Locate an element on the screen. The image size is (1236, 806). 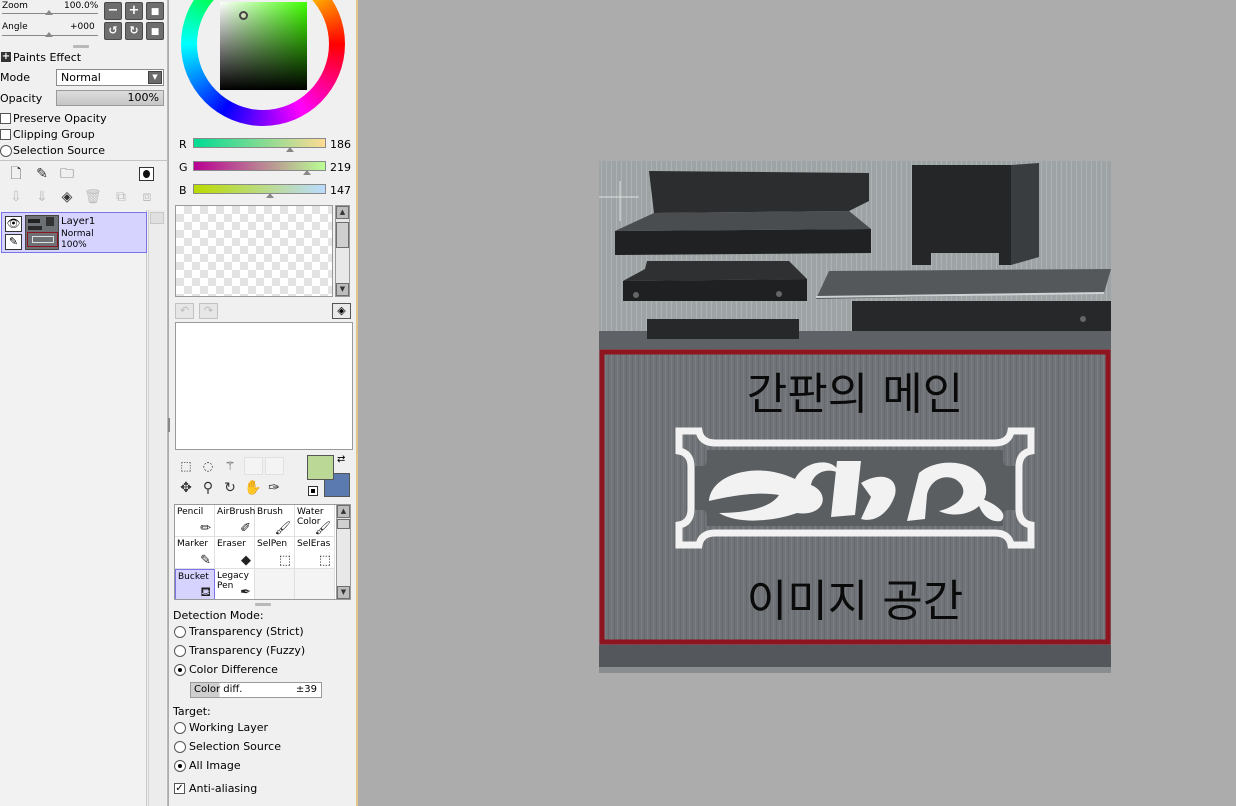
g-label: G is located at coordinates (183, 167).